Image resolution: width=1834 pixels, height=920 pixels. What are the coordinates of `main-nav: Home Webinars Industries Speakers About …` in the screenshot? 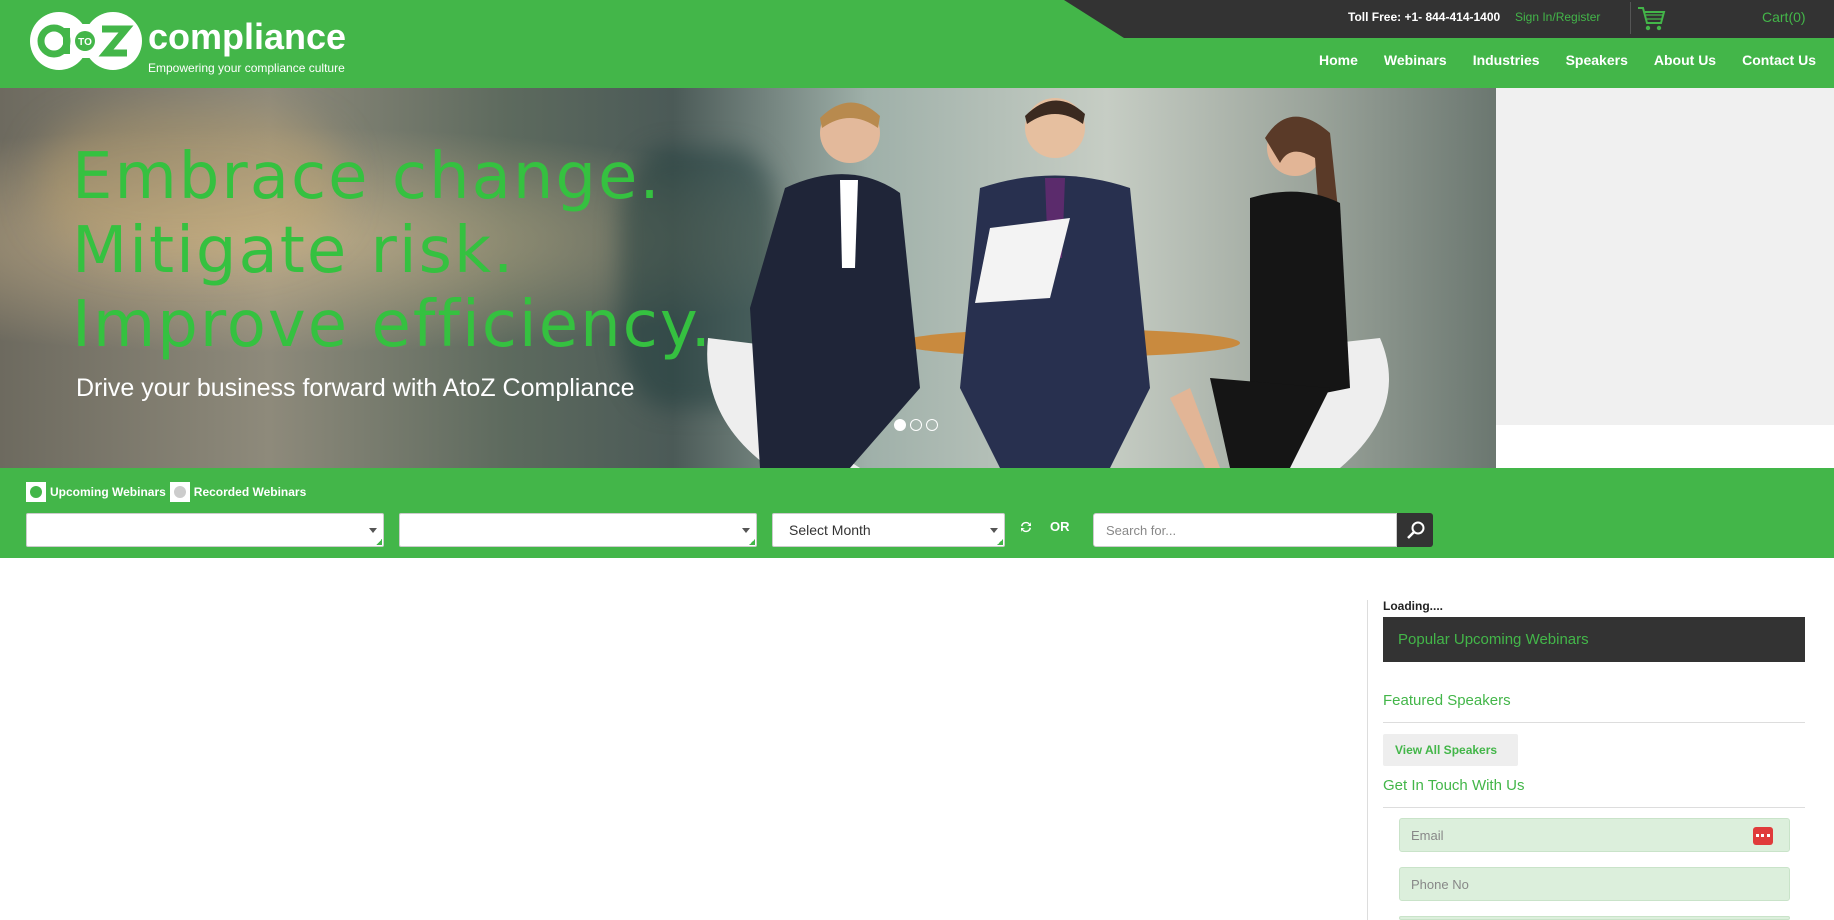 It's located at (1554, 60).